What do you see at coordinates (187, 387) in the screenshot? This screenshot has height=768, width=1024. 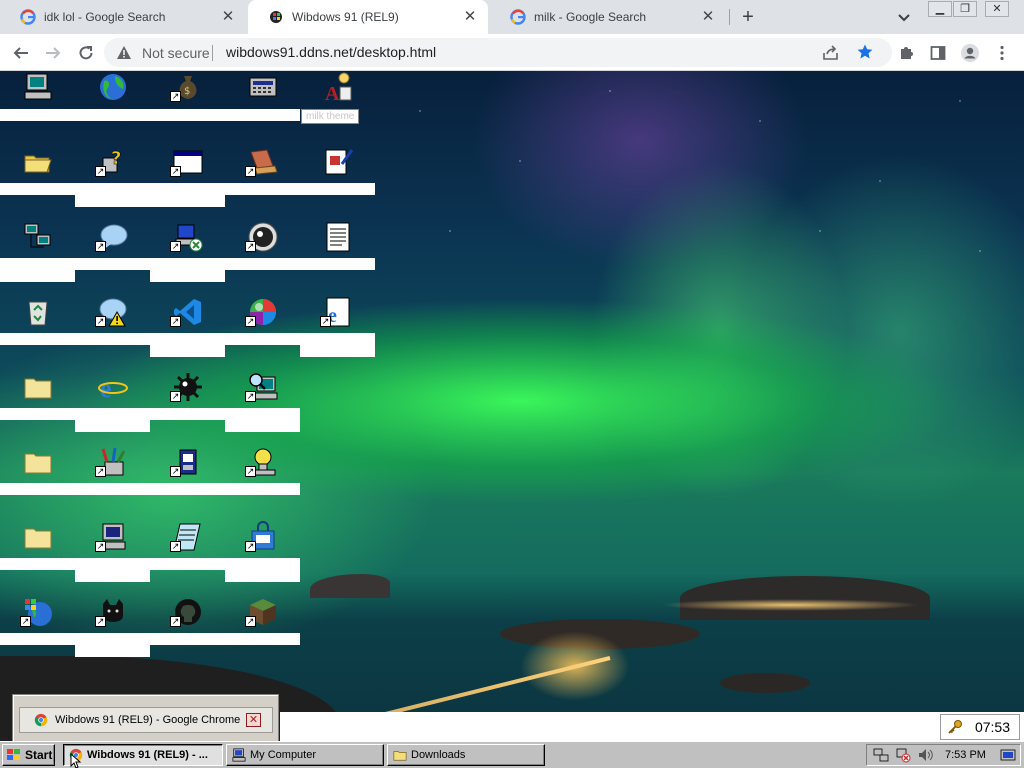 I see `minesweeper-icon: ↗` at bounding box center [187, 387].